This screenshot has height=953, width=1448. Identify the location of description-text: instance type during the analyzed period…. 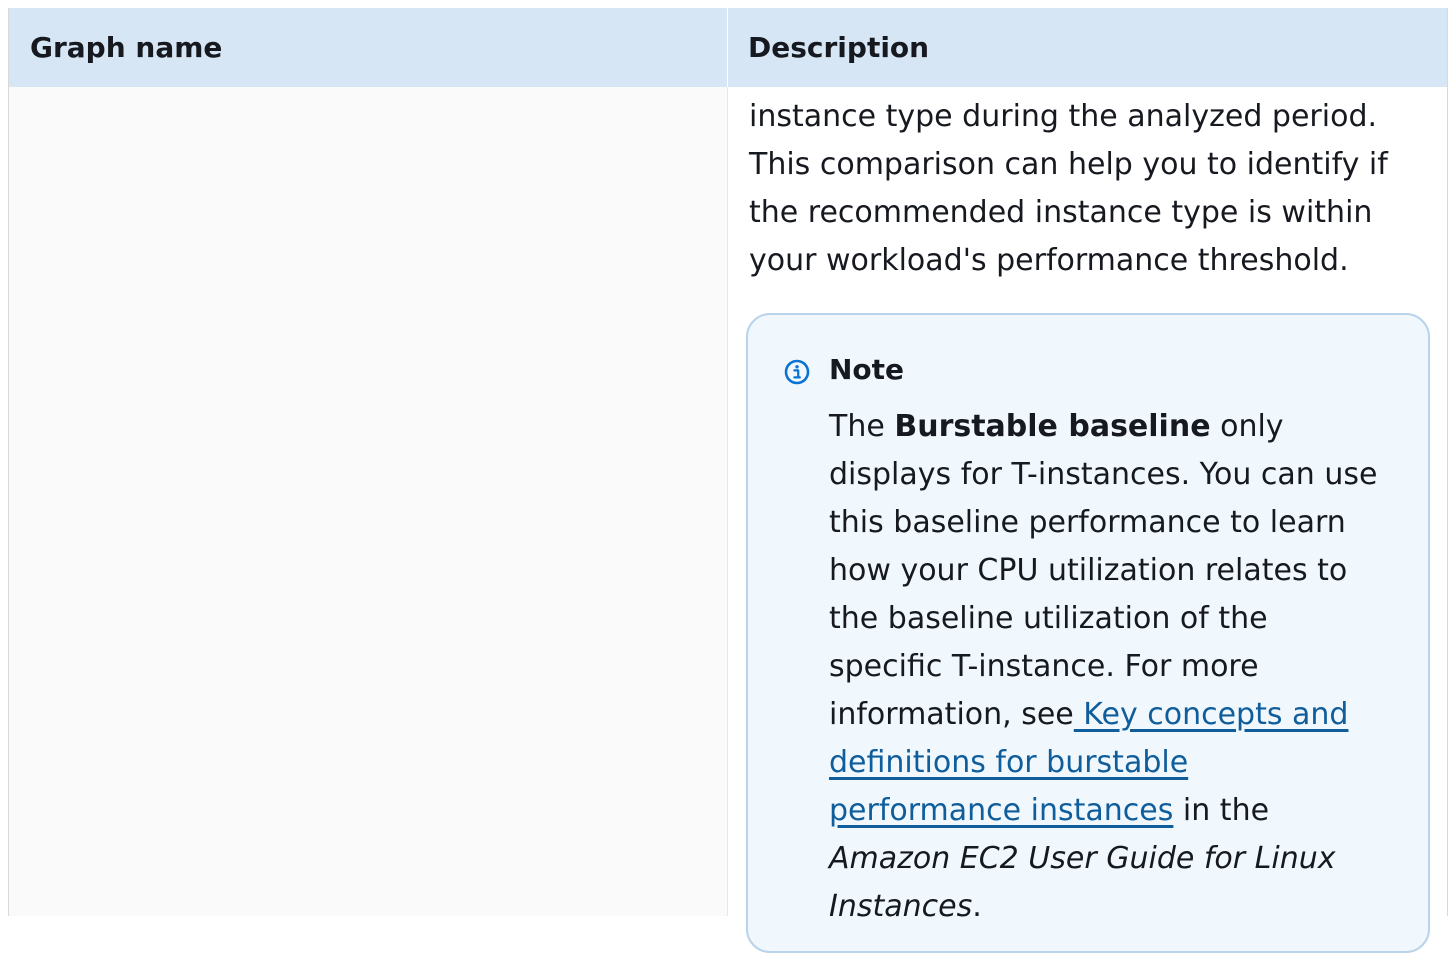
(1068, 188).